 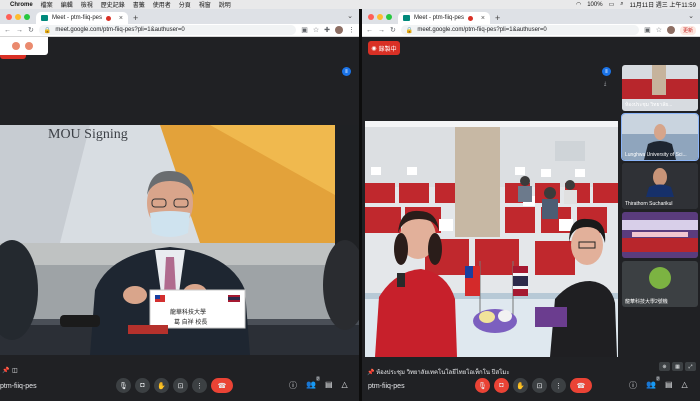 I want to click on lock-icon: 🔒, so click(x=47, y=30).